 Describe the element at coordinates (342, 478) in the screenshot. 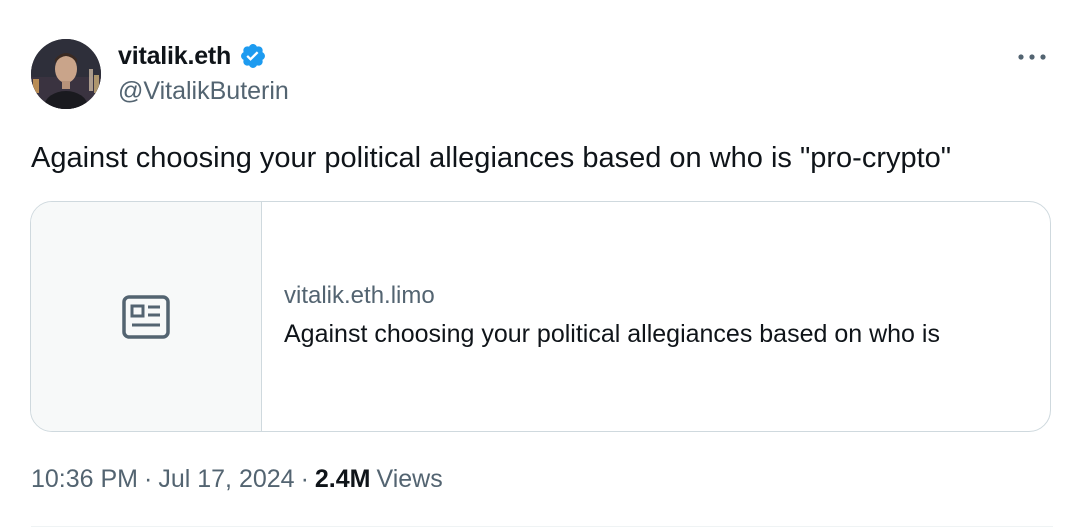

I see `views-count: 2.4M` at that location.